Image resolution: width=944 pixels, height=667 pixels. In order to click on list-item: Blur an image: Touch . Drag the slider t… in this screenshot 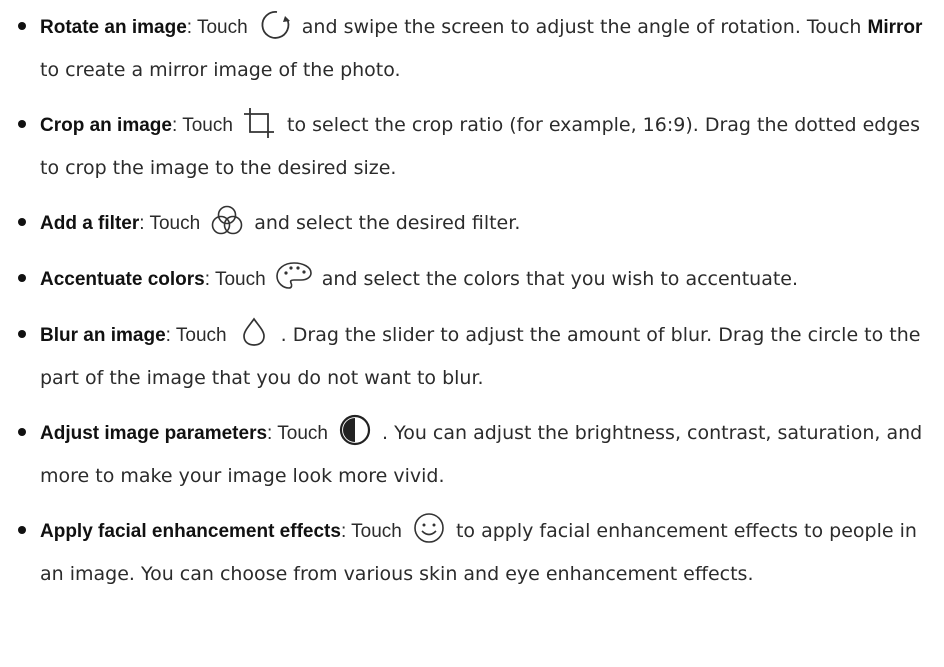, I will do `click(474, 356)`.